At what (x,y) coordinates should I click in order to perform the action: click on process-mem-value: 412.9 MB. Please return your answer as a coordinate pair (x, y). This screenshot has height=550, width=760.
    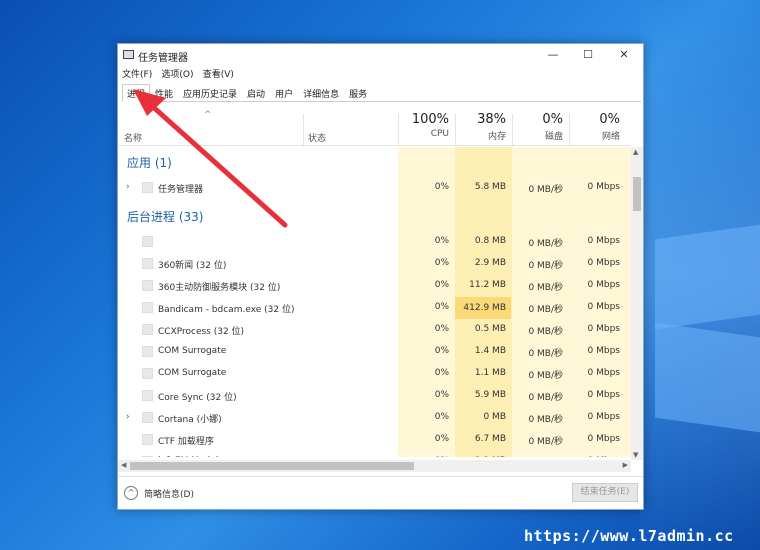
    Looking at the image, I should click on (483, 308).